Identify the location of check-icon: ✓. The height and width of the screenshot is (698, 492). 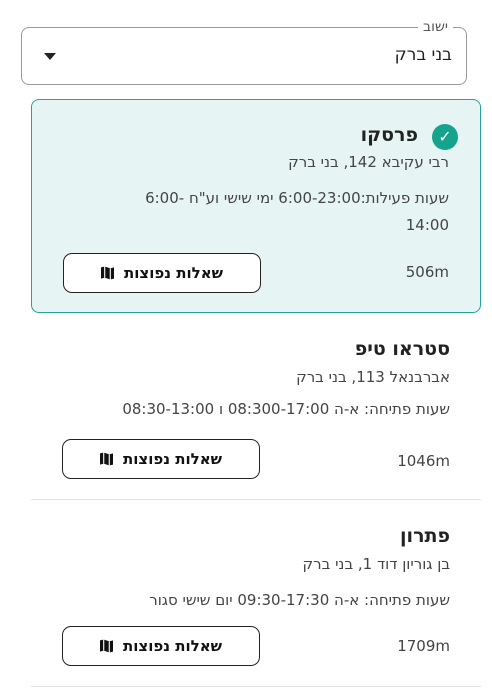
(445, 137).